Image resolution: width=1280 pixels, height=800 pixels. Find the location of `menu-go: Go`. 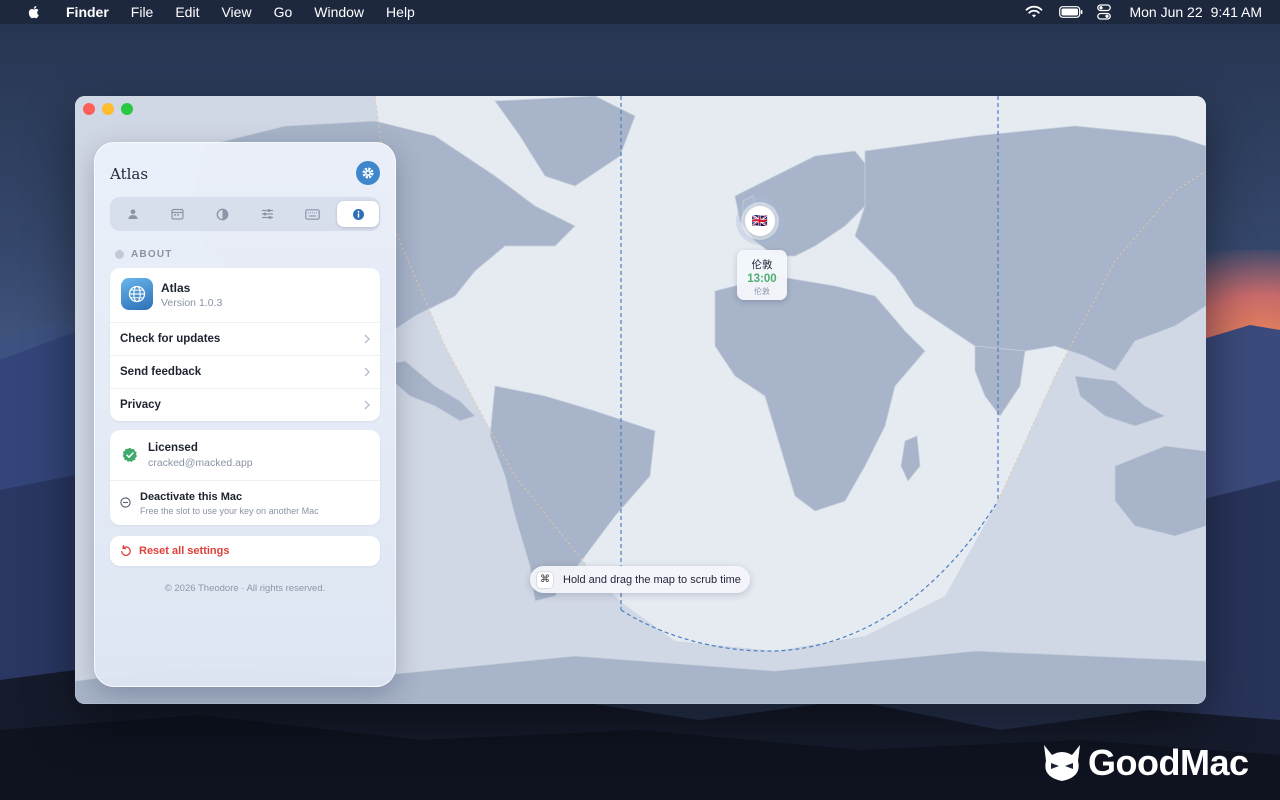

menu-go: Go is located at coordinates (283, 12).